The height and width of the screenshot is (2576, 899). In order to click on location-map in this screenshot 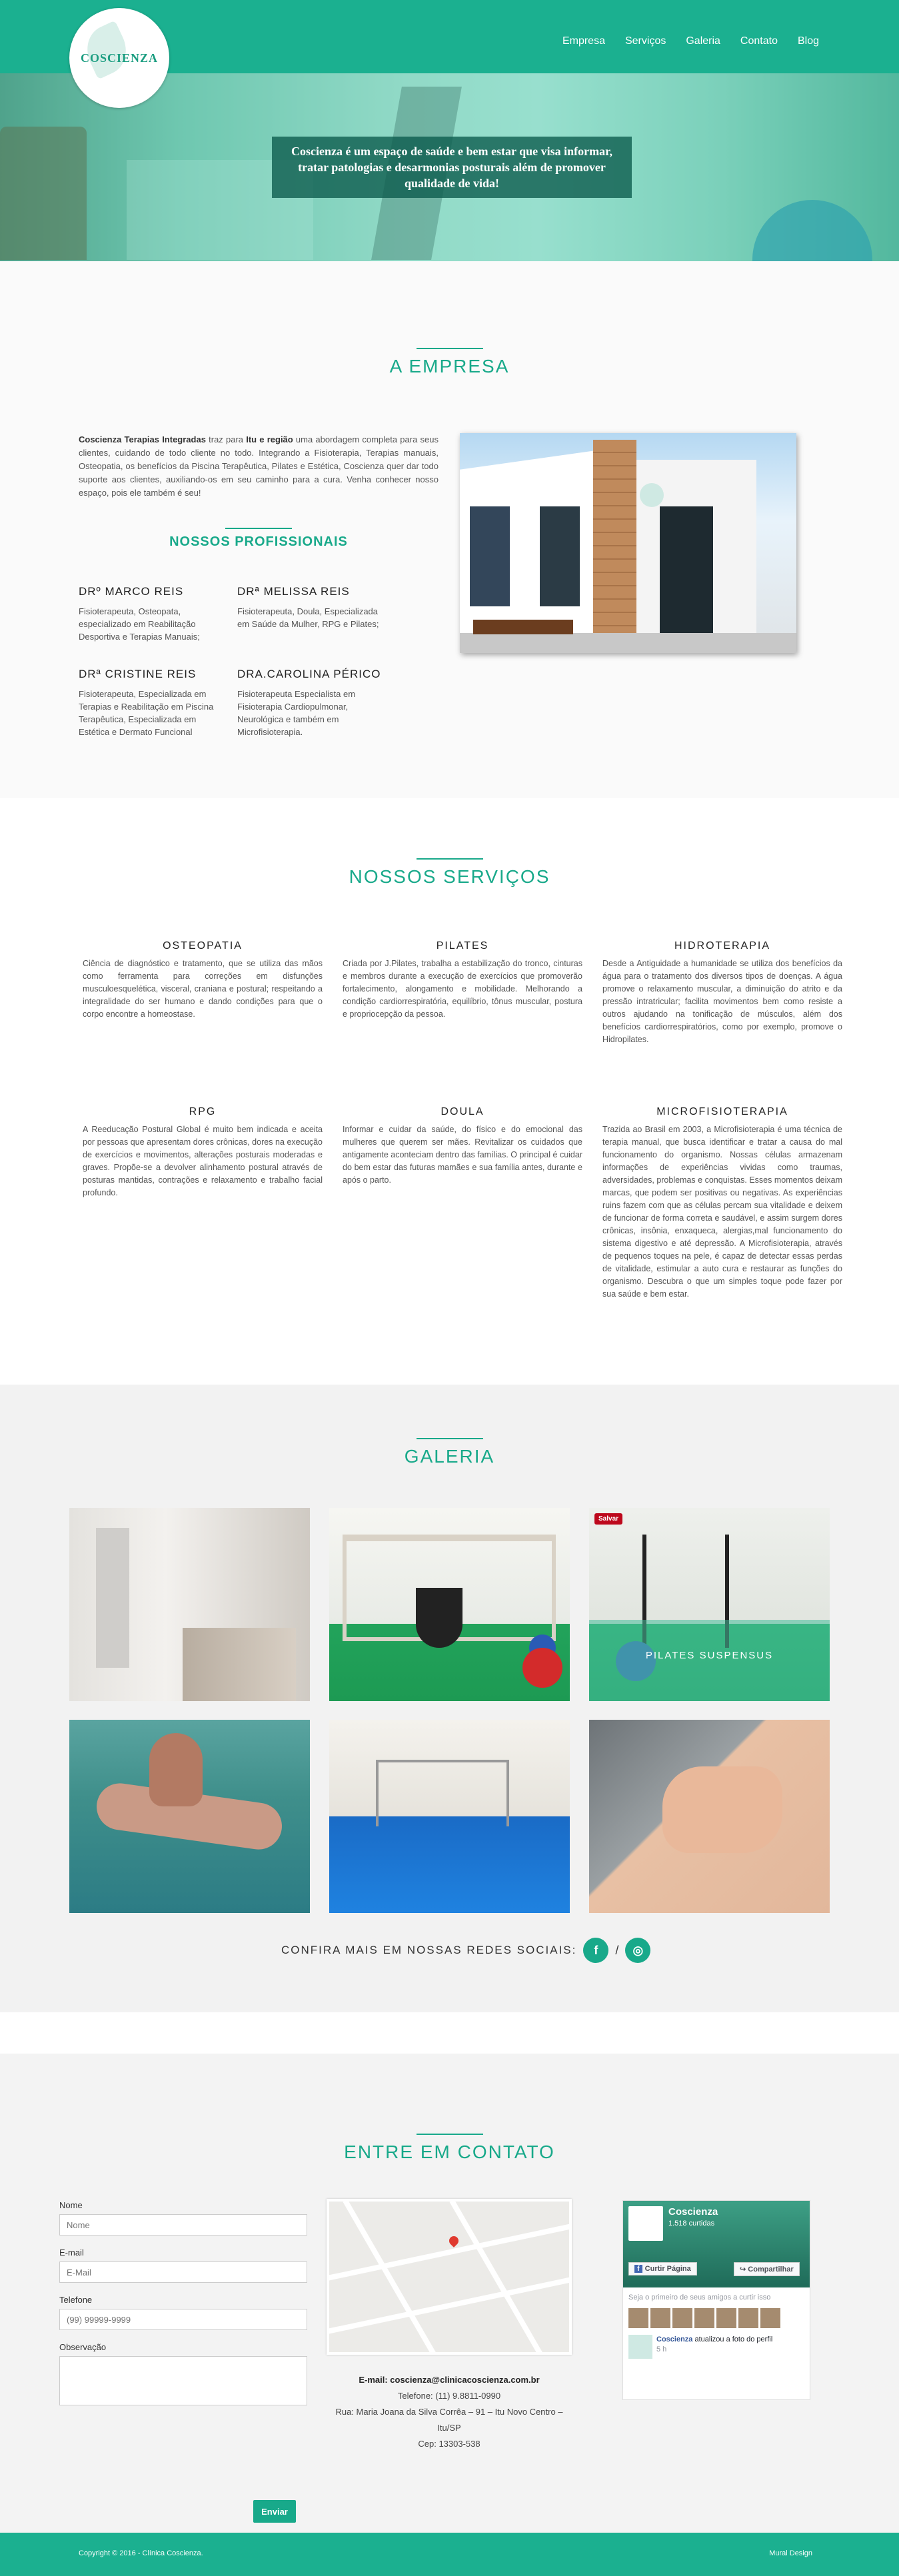, I will do `click(450, 2277)`.